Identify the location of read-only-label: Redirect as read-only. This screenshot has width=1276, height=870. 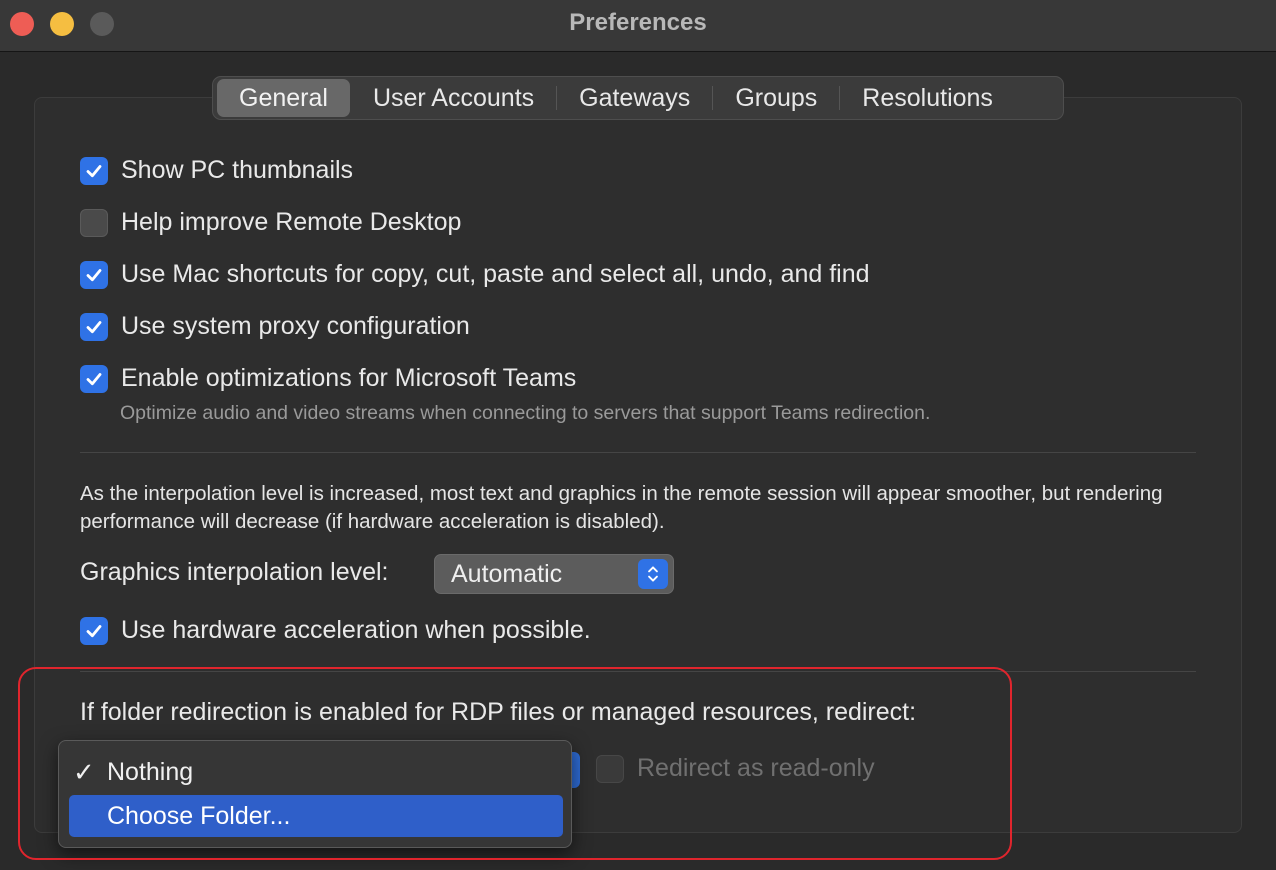
(756, 768).